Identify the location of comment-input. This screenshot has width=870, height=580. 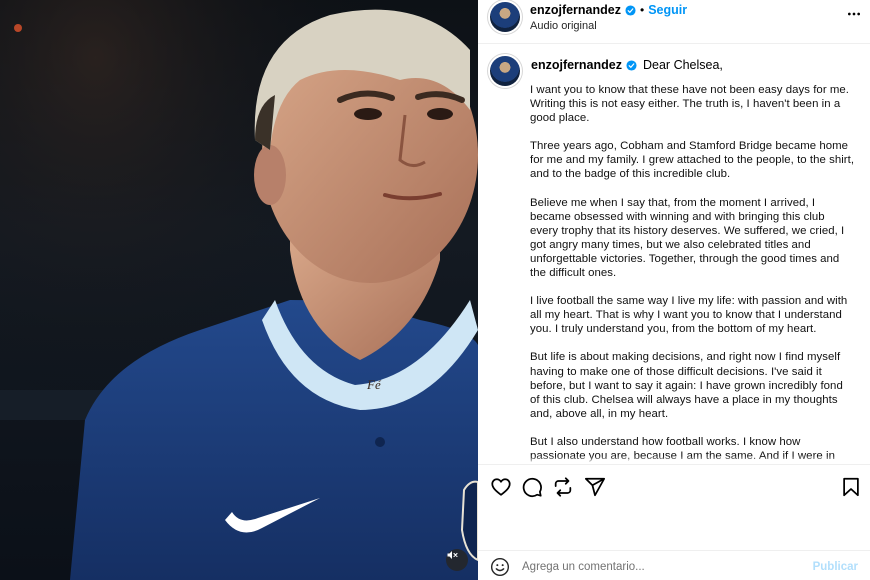
(652, 567).